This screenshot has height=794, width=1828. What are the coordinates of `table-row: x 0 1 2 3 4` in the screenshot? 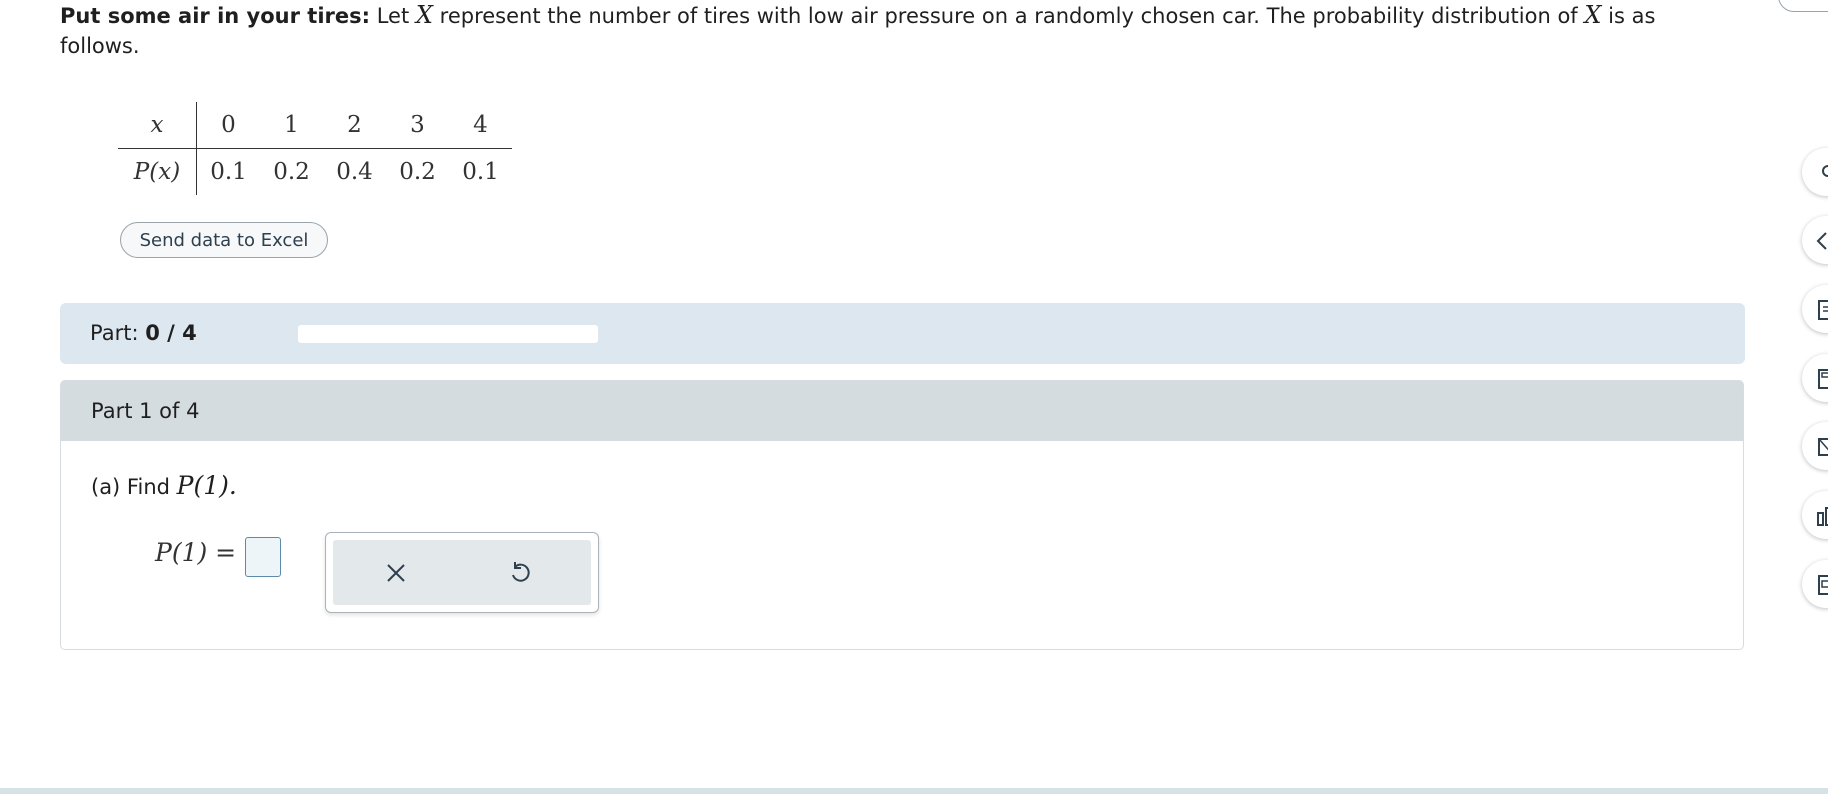 It's located at (315, 125).